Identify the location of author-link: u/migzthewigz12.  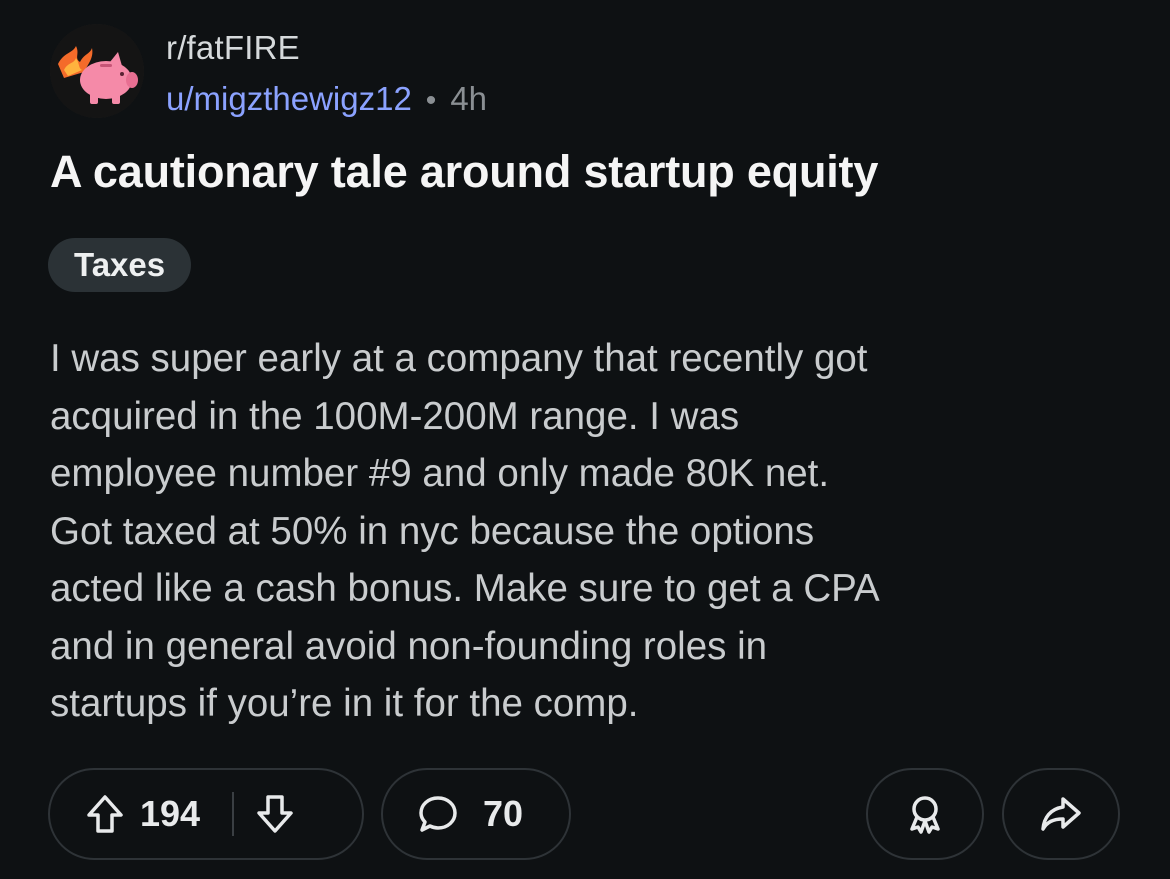
(289, 98).